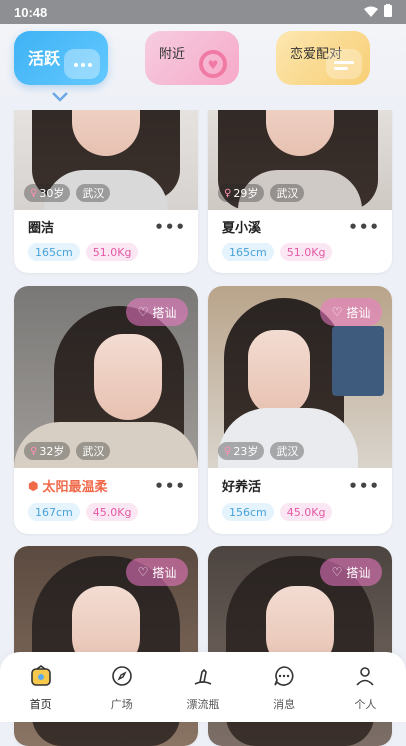  Describe the element at coordinates (203, 12) in the screenshot. I see `status-bar: 10:48` at that location.